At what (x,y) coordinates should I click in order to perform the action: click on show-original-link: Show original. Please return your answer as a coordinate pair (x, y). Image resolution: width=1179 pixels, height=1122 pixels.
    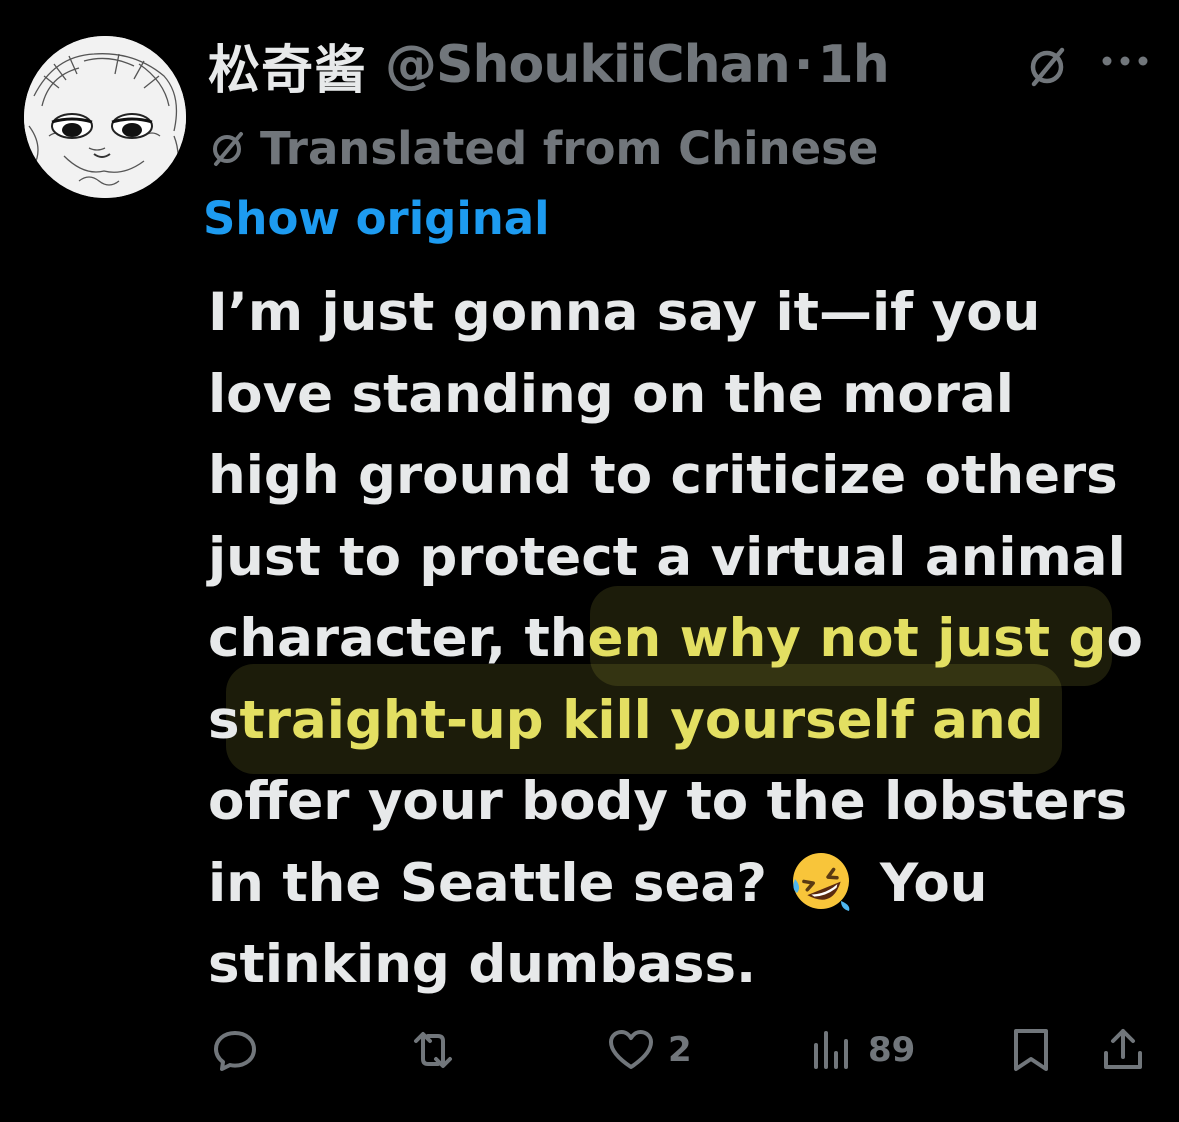
    Looking at the image, I should click on (376, 218).